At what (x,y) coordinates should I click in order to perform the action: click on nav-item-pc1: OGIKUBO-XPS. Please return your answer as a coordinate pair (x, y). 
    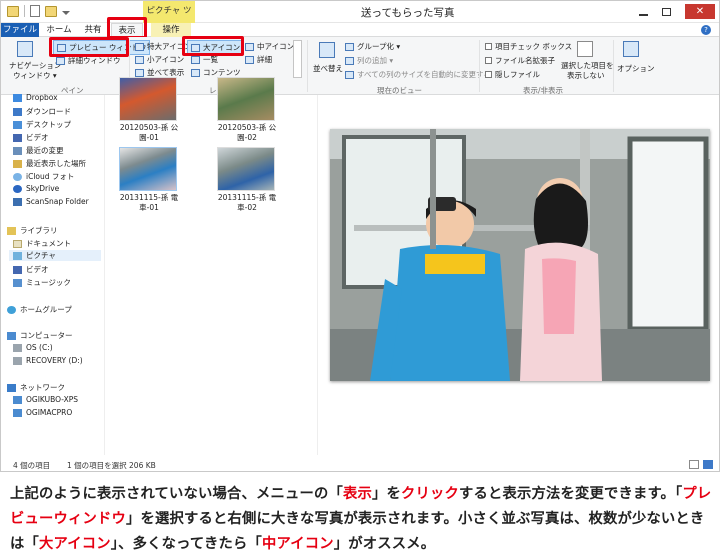
    Looking at the image, I should click on (45, 399).